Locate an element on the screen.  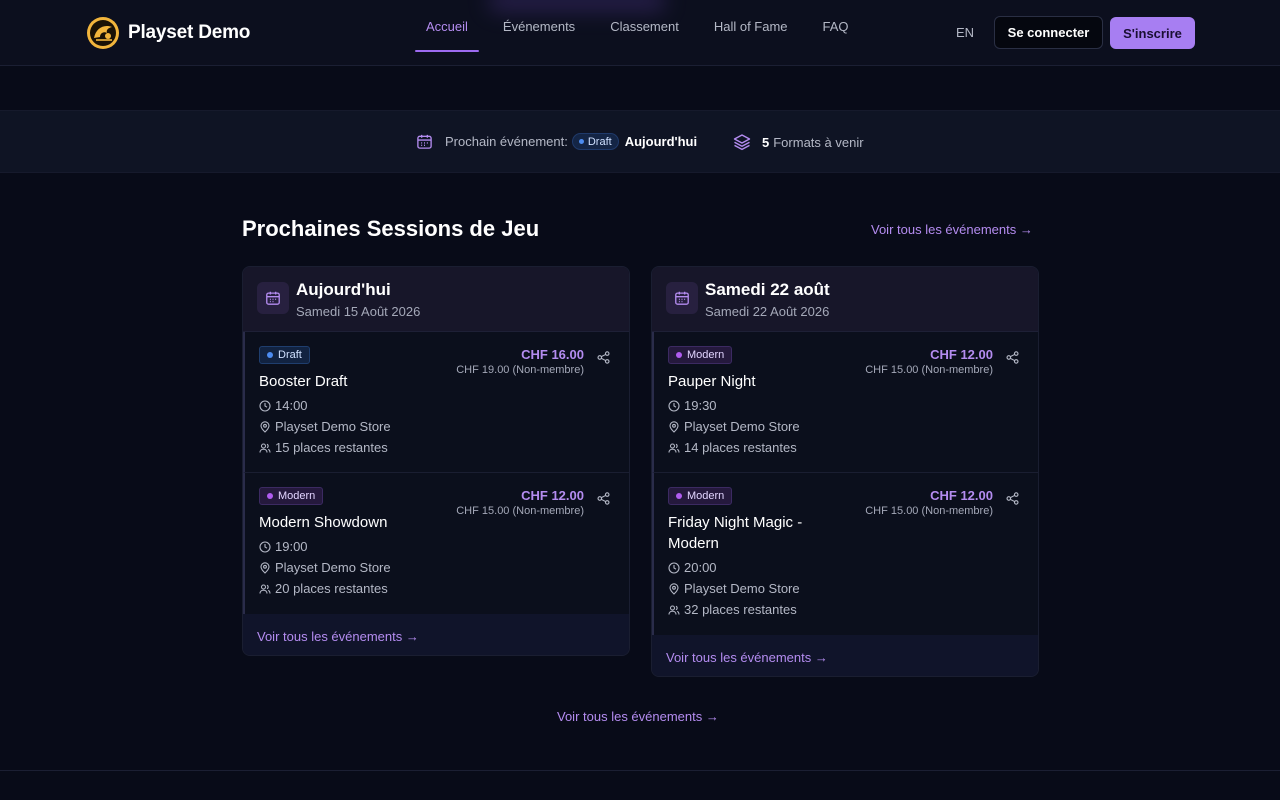
day-card-date: Samedi 15 Août 2026 is located at coordinates (358, 311).